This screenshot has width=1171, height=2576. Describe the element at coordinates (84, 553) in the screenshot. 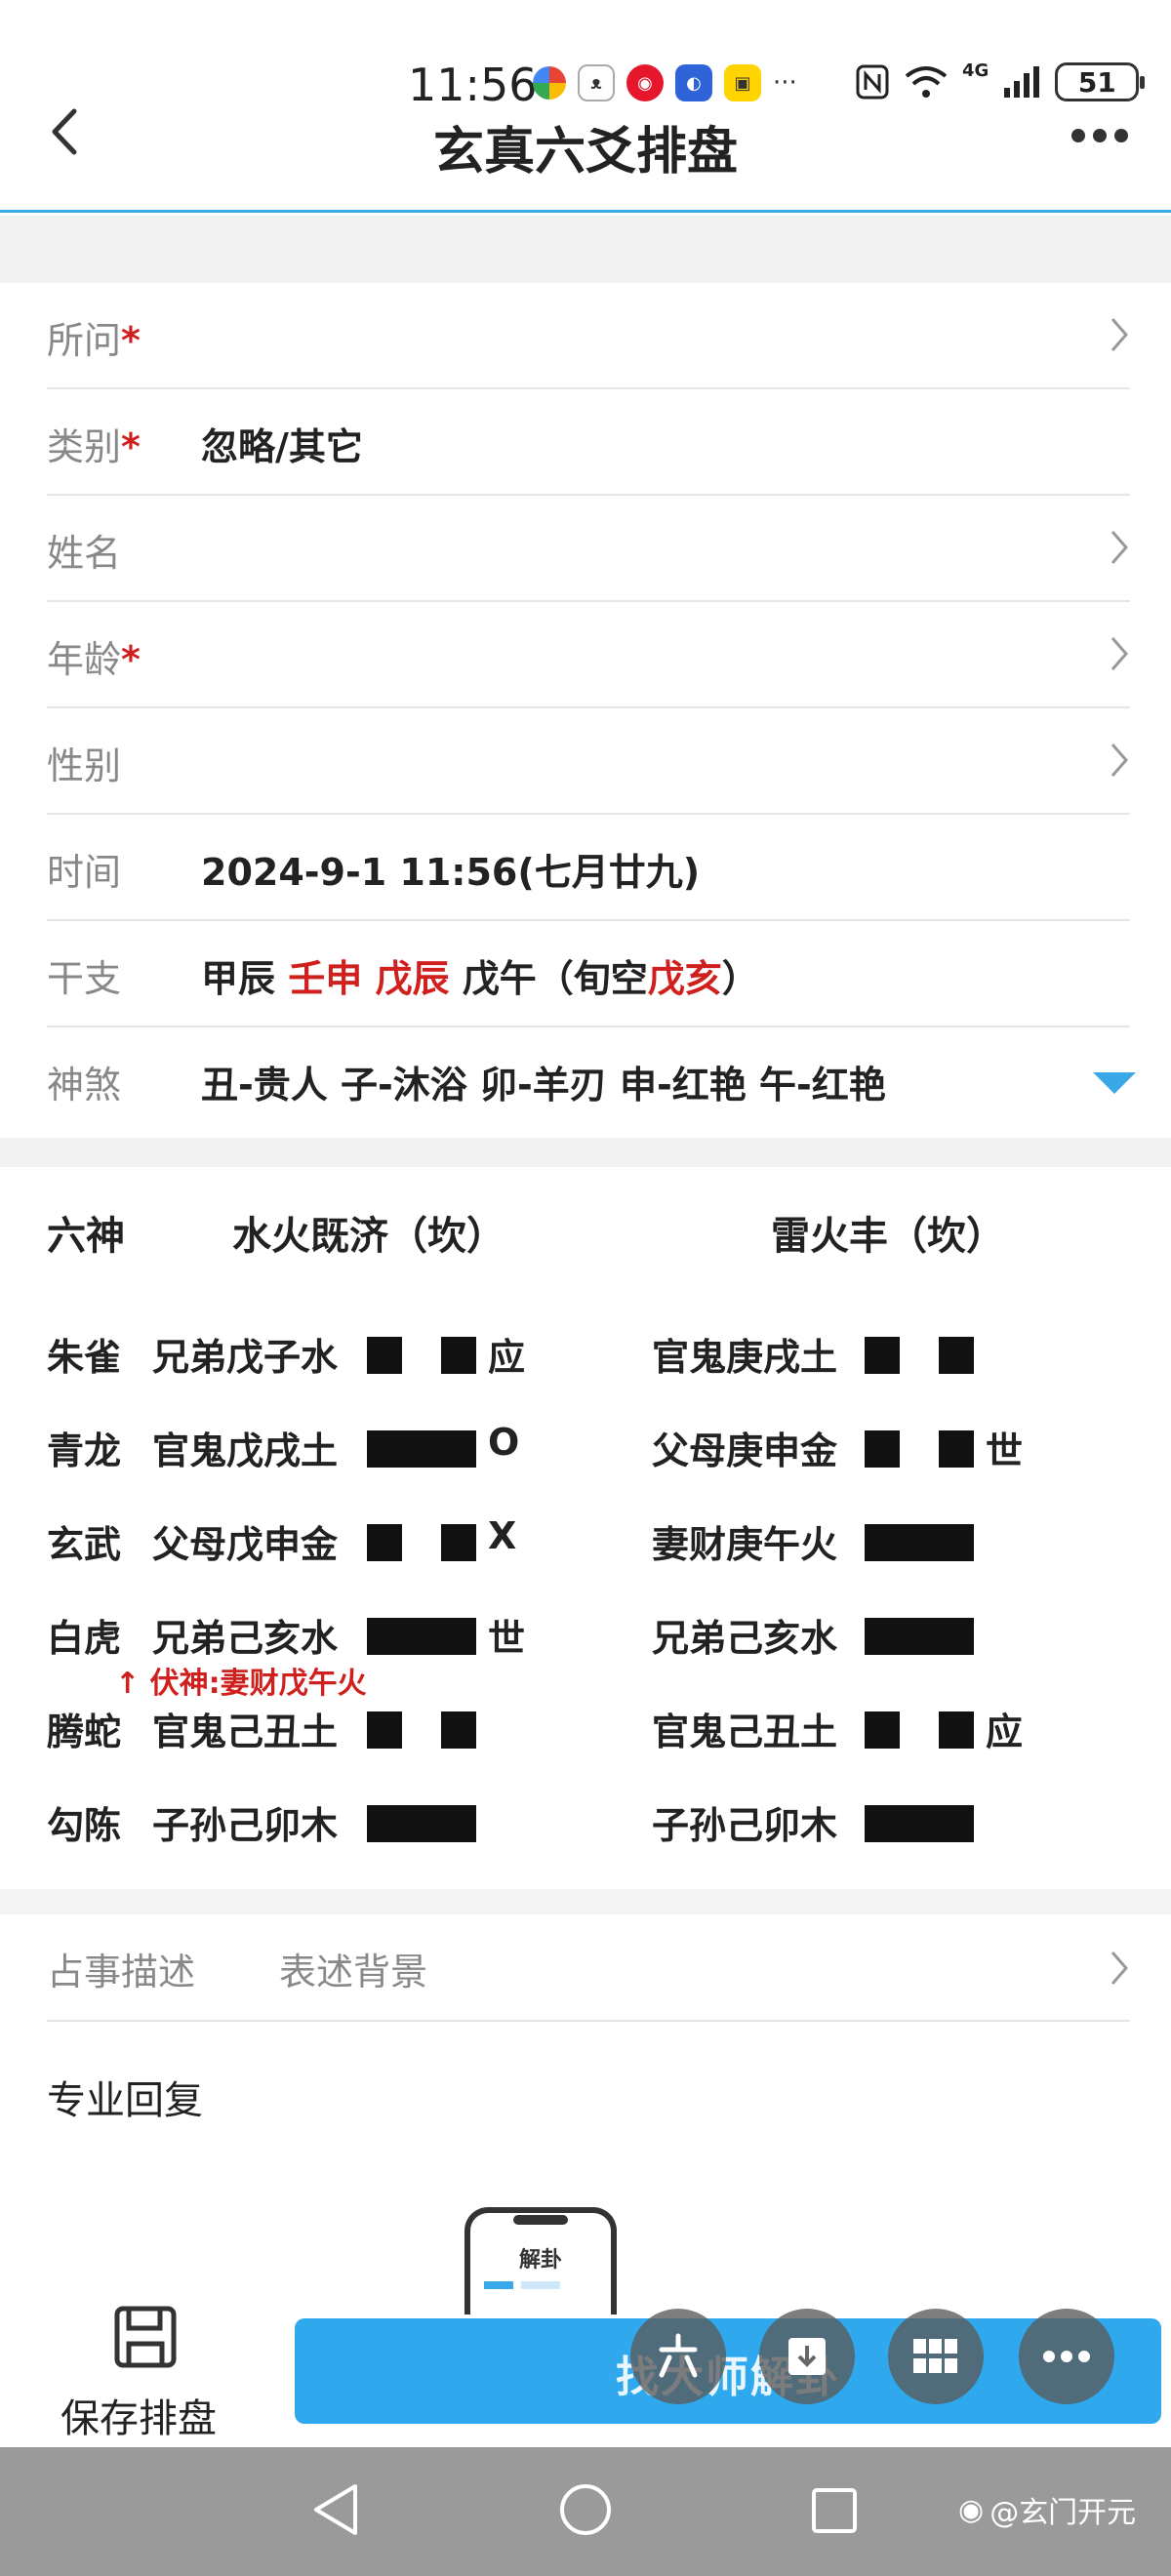

I see `form-label: 姓名` at that location.